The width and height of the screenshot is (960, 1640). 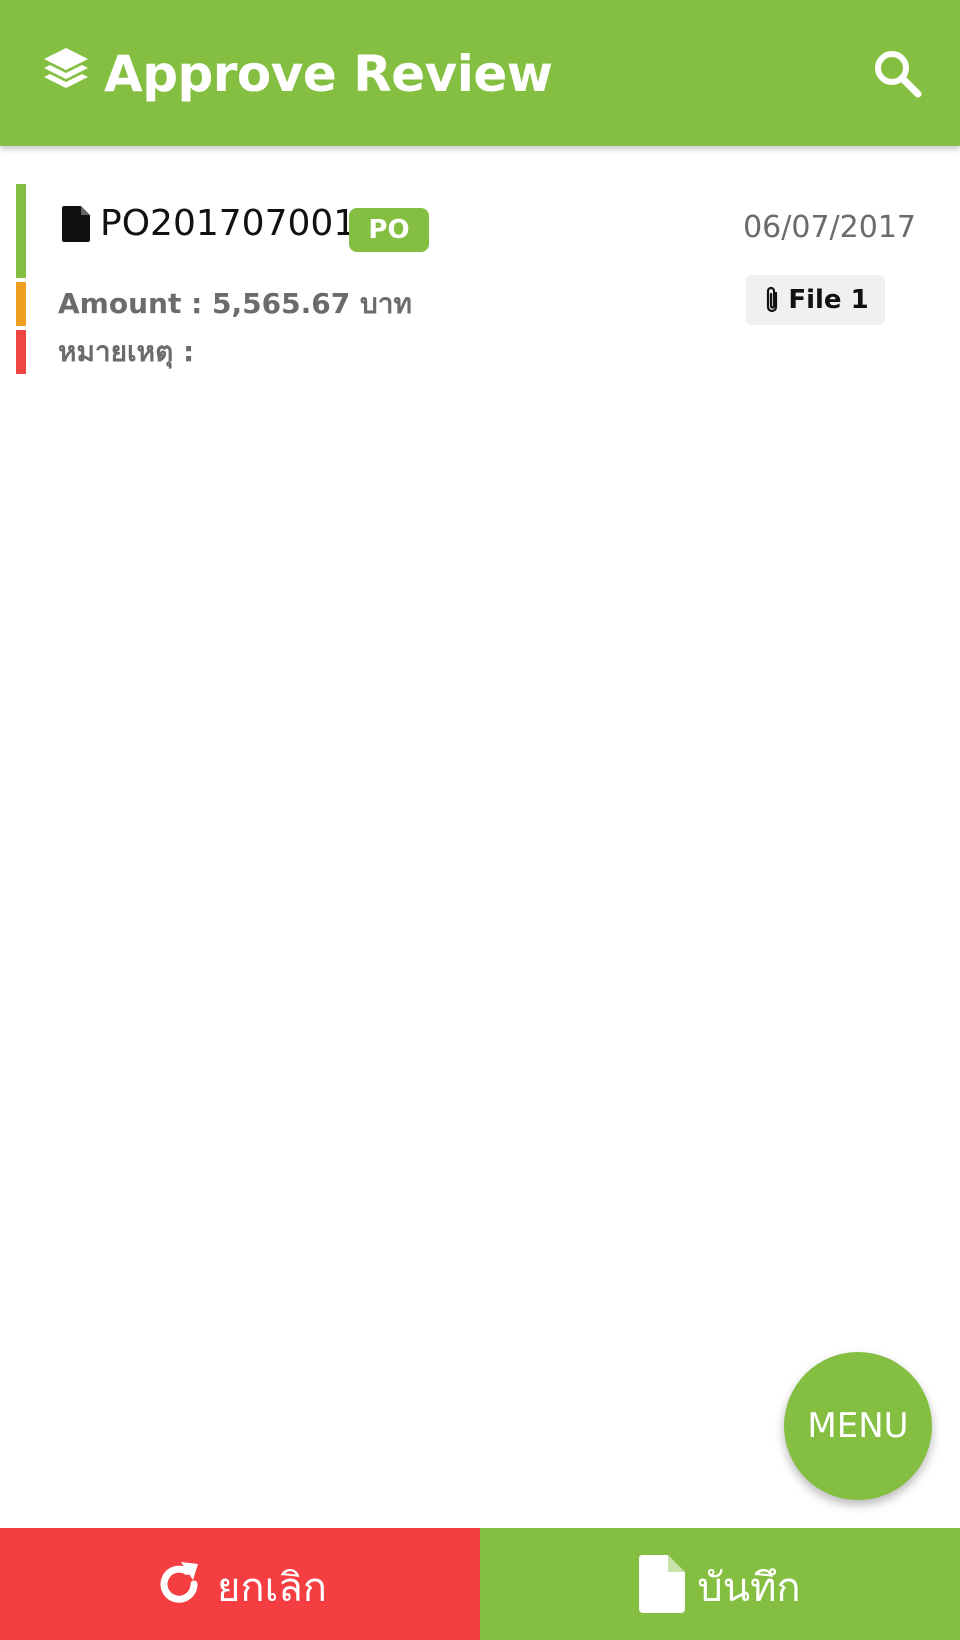 What do you see at coordinates (272, 1588) in the screenshot?
I see `cancel-button-label: ยกเลิก` at bounding box center [272, 1588].